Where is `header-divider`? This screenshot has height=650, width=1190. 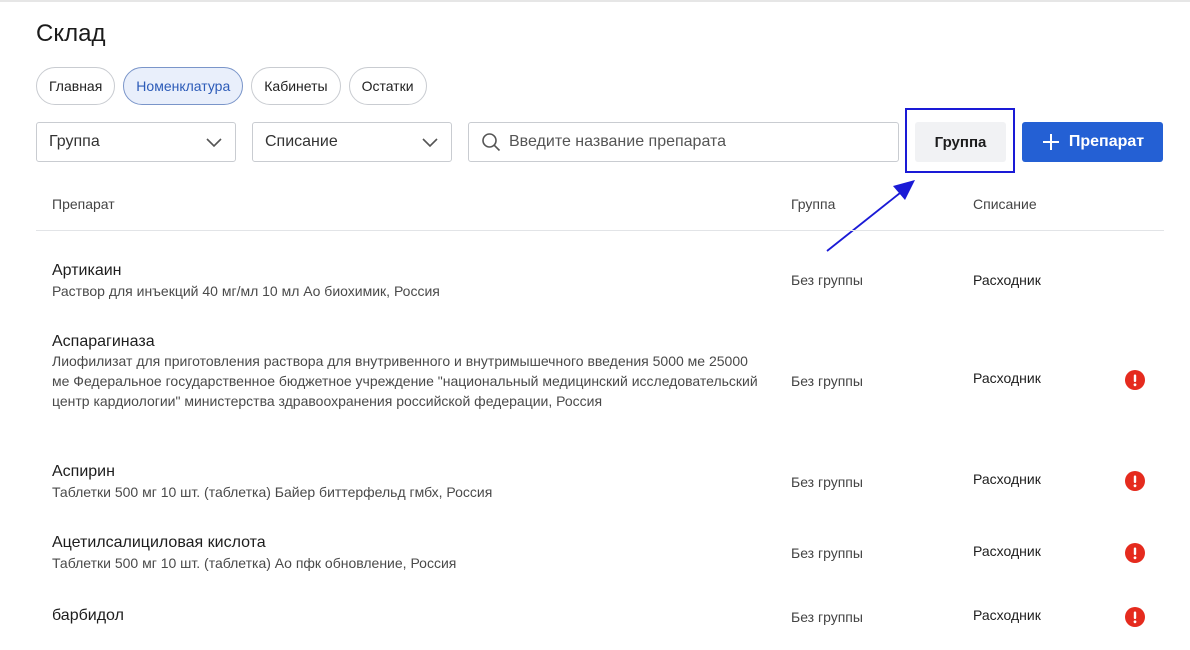 header-divider is located at coordinates (600, 230).